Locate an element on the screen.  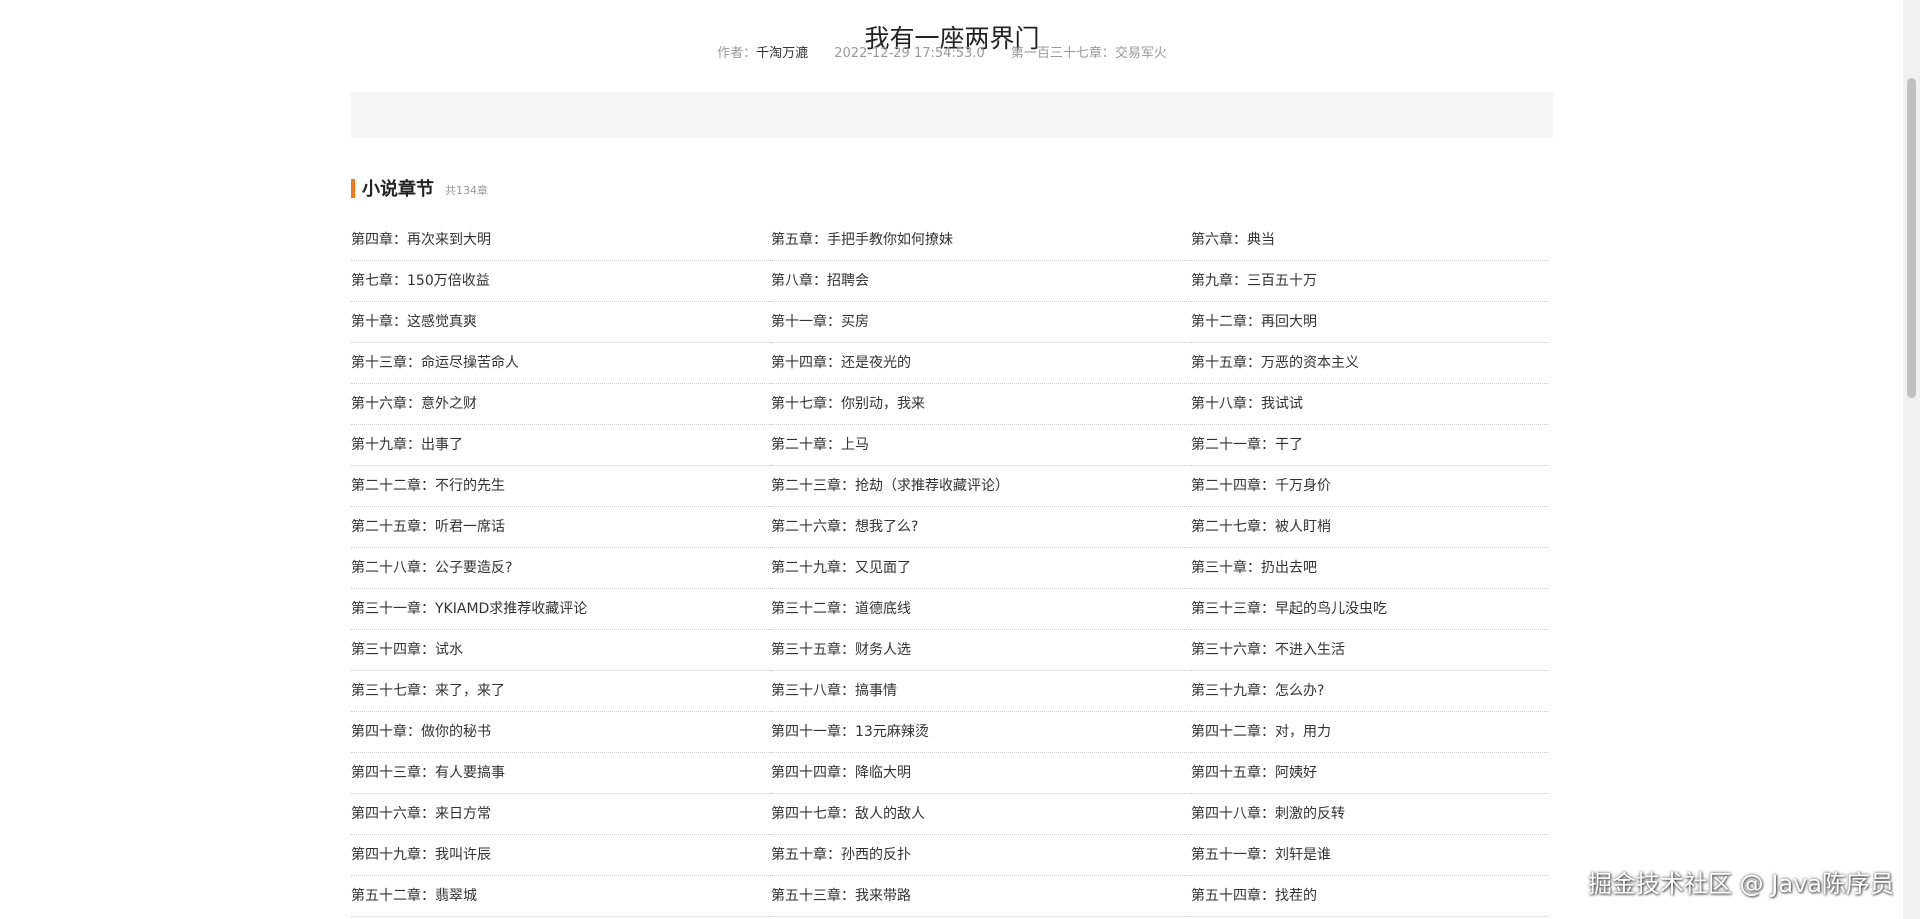
chapter-link: 第四十章：做你的秘书 is located at coordinates (561, 732).